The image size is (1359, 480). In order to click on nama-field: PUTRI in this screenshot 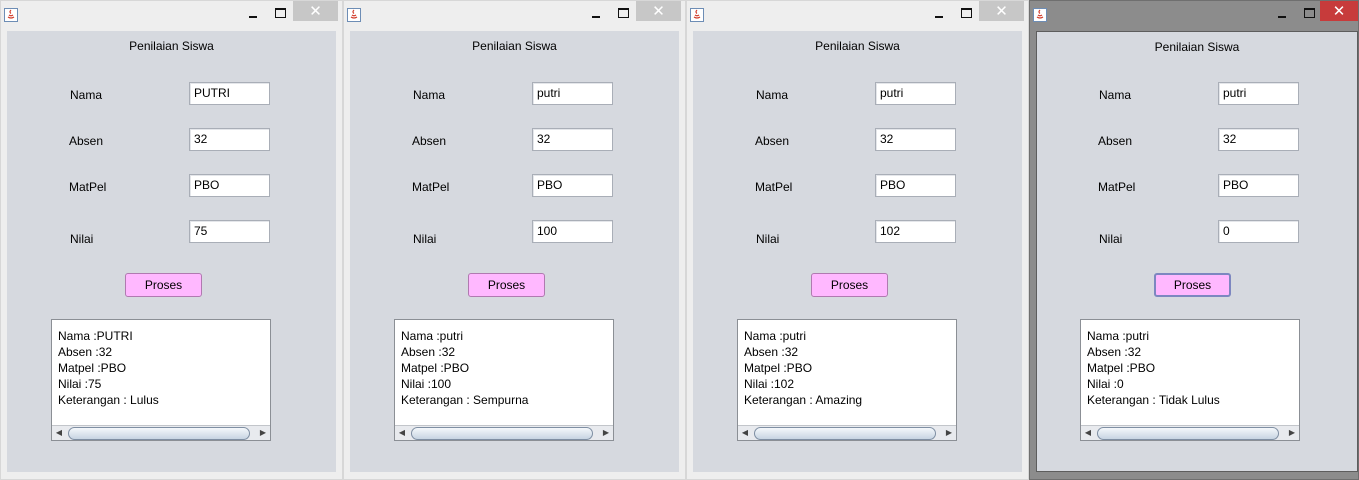, I will do `click(229, 93)`.